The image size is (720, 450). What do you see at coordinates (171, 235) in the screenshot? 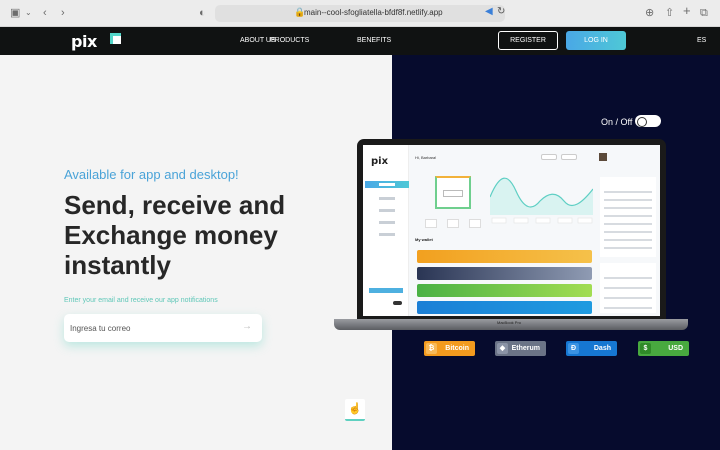
I see `headline-line: Exchange money` at bounding box center [171, 235].